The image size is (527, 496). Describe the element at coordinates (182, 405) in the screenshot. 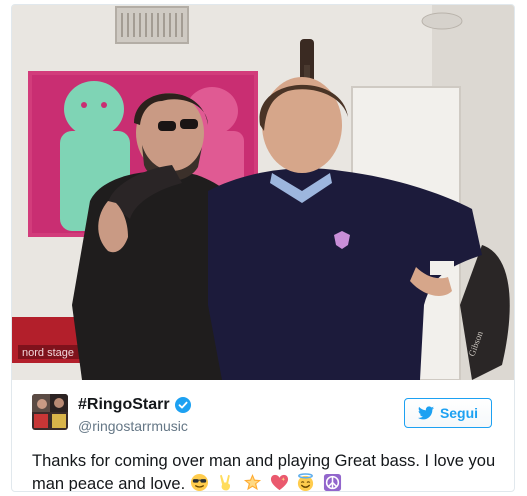

I see `verified-badge-icon` at that location.